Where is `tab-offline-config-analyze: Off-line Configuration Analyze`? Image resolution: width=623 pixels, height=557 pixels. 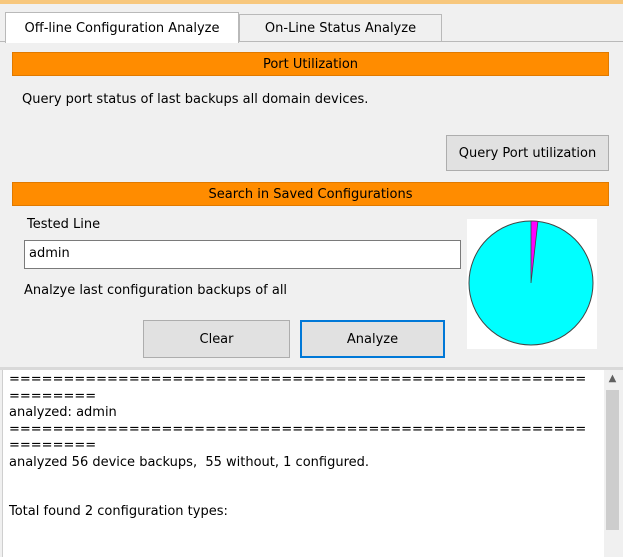
tab-offline-config-analyze: Off-line Configuration Analyze is located at coordinates (122, 27).